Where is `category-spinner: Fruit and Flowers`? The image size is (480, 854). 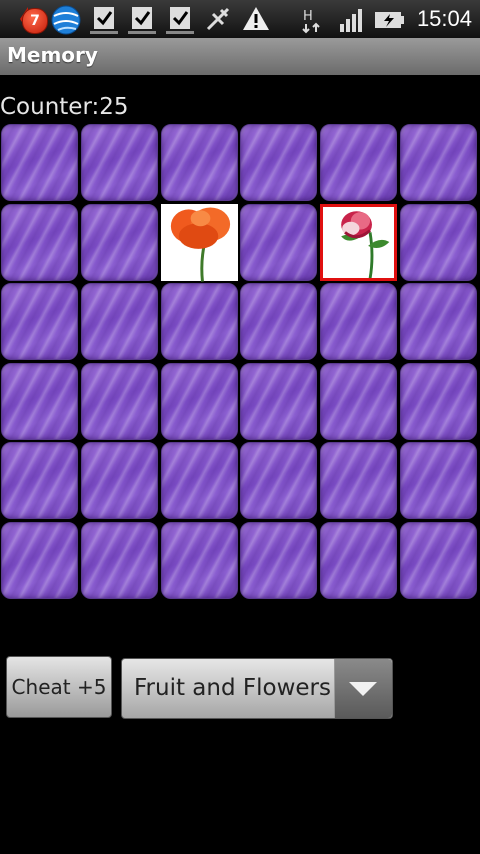 category-spinner: Fruit and Flowers is located at coordinates (257, 688).